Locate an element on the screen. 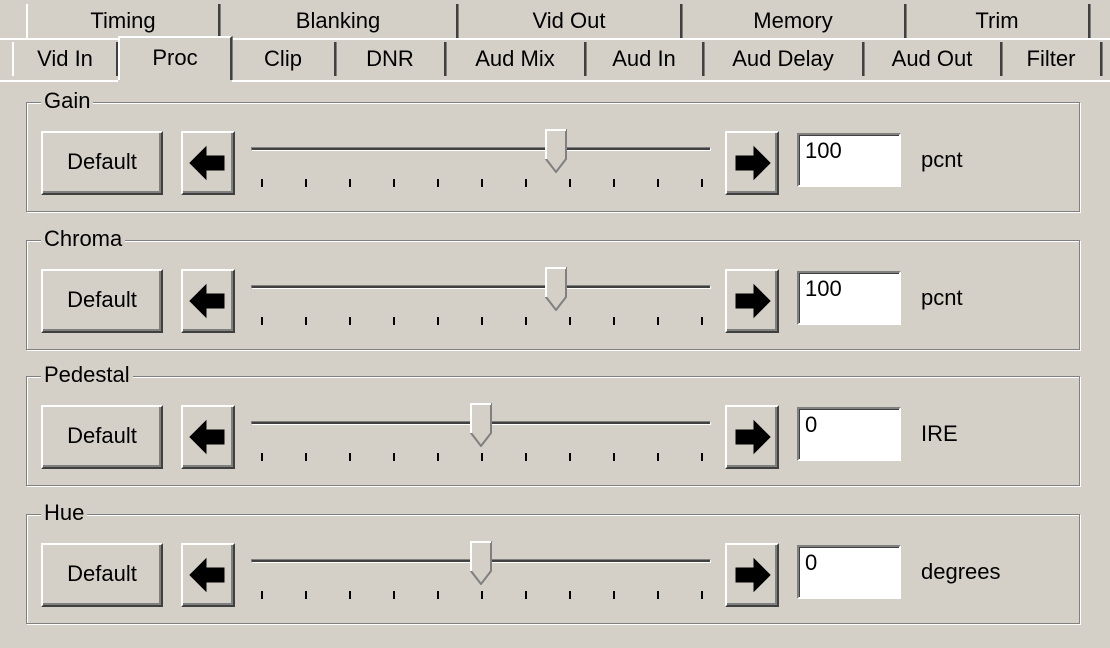 This screenshot has width=1110, height=648. tab-label: Vid In is located at coordinates (65, 58).